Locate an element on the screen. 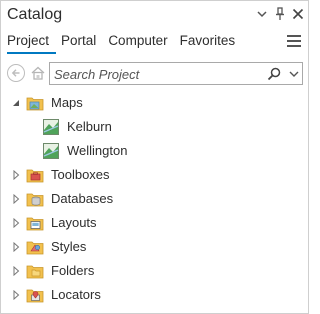 Image resolution: width=320 pixels, height=314 pixels. search-icon is located at coordinates (274, 74).